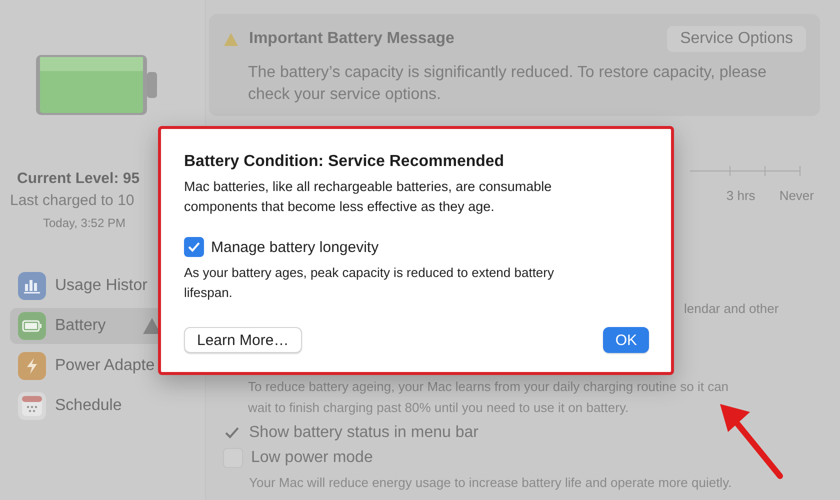 This screenshot has width=840, height=500. What do you see at coordinates (84, 223) in the screenshot?
I see `charged-time: Today, 3:52 PM` at bounding box center [84, 223].